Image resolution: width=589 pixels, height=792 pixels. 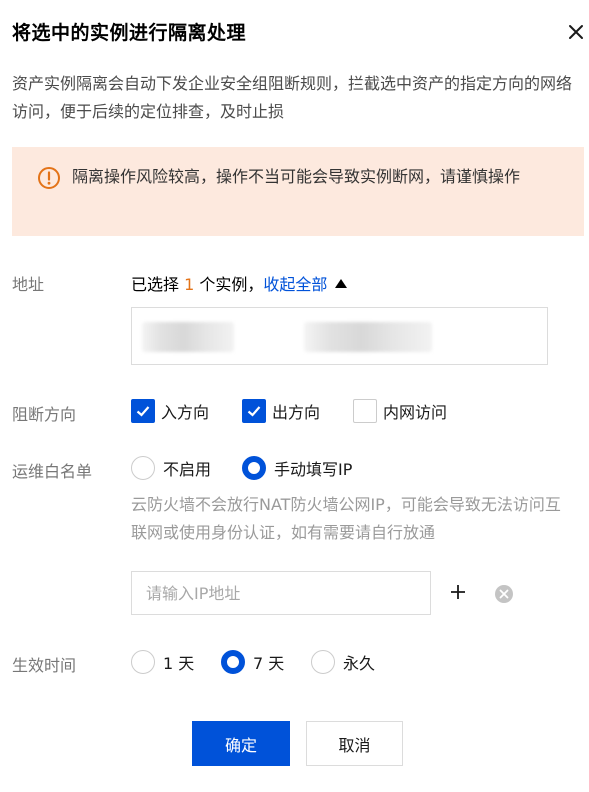 I want to click on ip-address-input, so click(x=281, y=593).